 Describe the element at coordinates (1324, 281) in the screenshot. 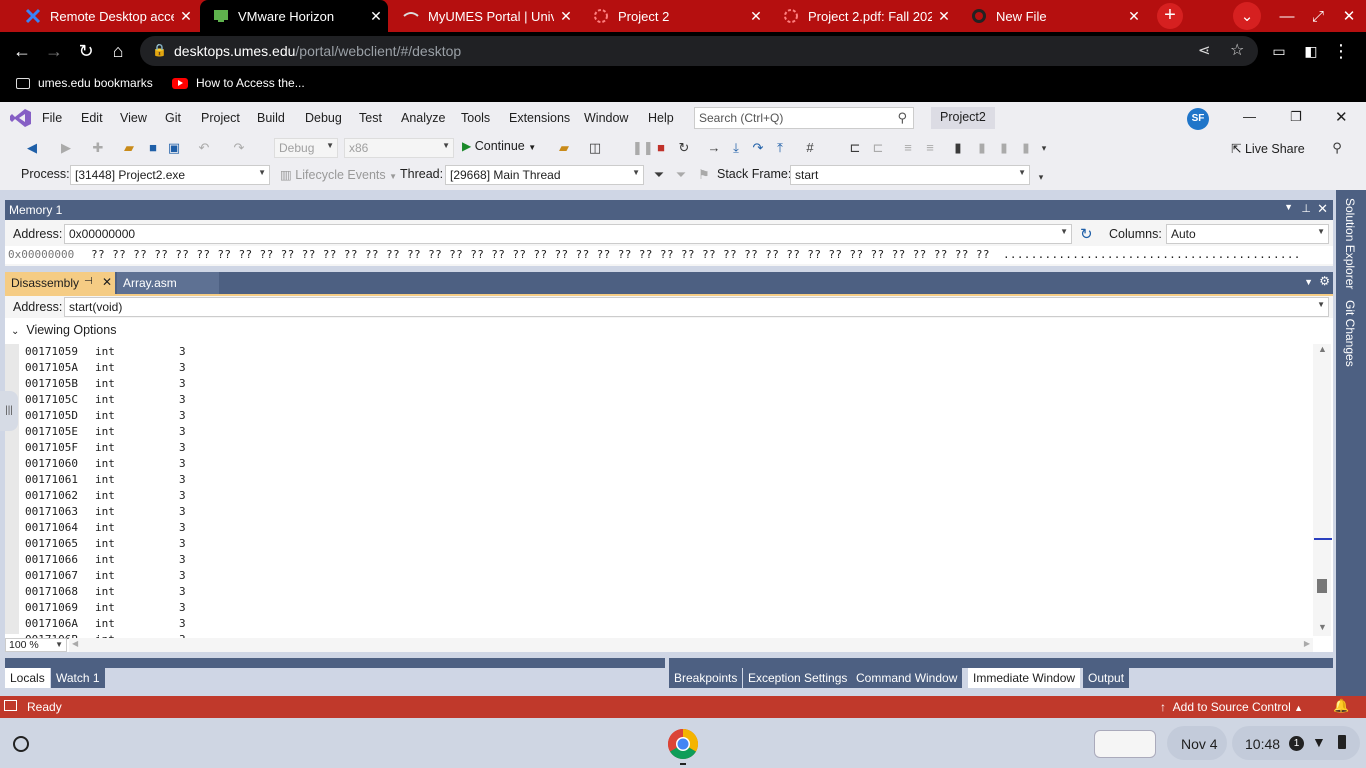

I see `gear-icon: ⚙` at that location.